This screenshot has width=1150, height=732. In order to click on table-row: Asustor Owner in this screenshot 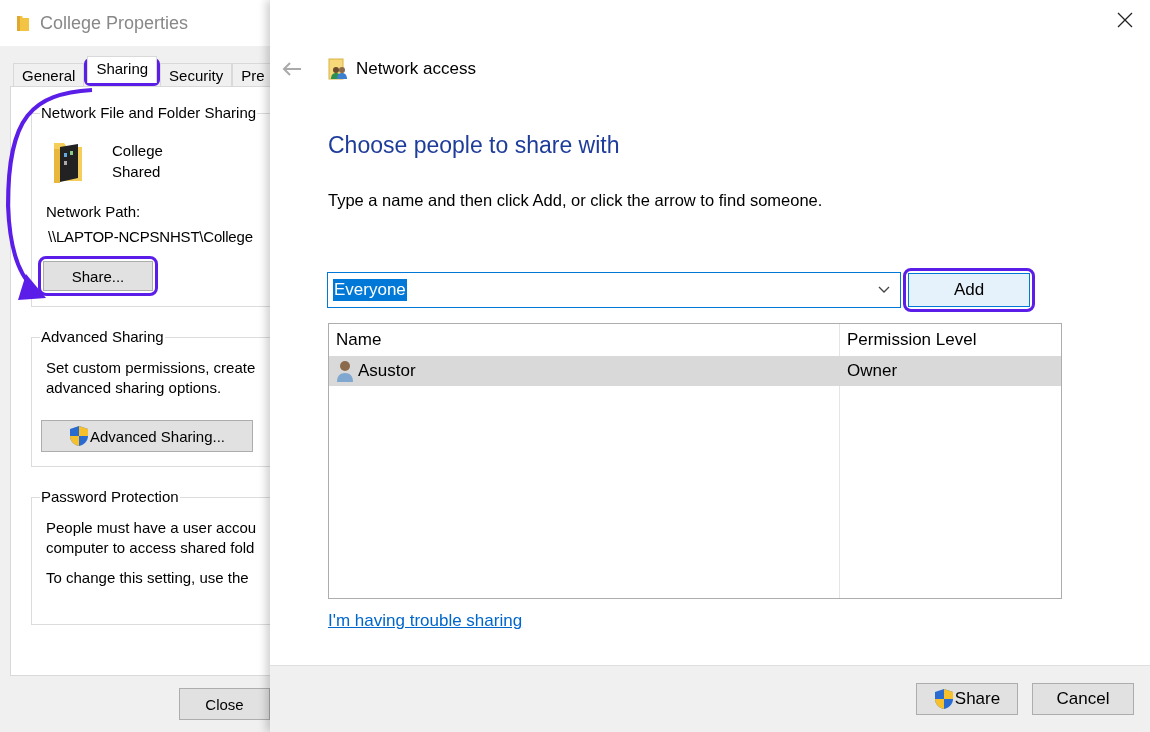, I will do `click(695, 371)`.